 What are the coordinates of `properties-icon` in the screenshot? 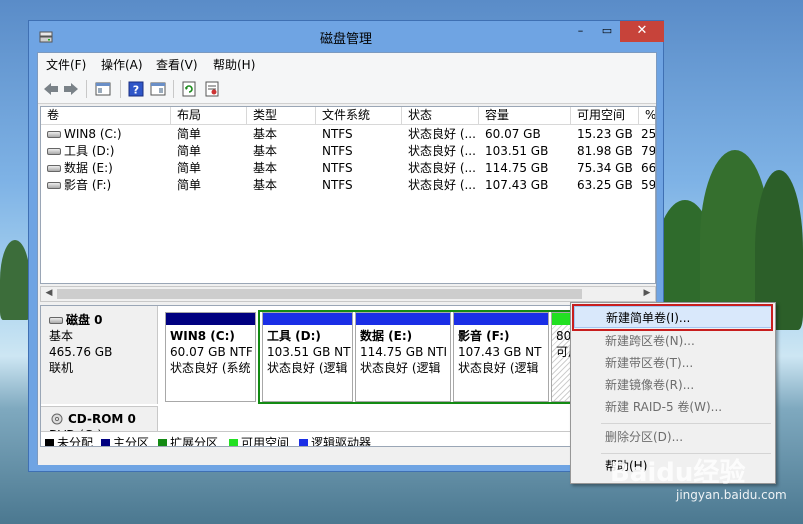 It's located at (212, 89).